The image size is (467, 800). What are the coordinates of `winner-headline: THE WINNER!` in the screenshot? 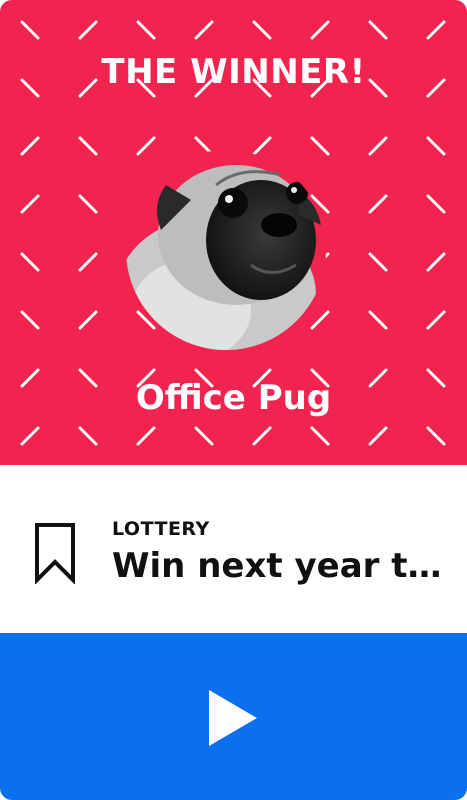 It's located at (233, 72).